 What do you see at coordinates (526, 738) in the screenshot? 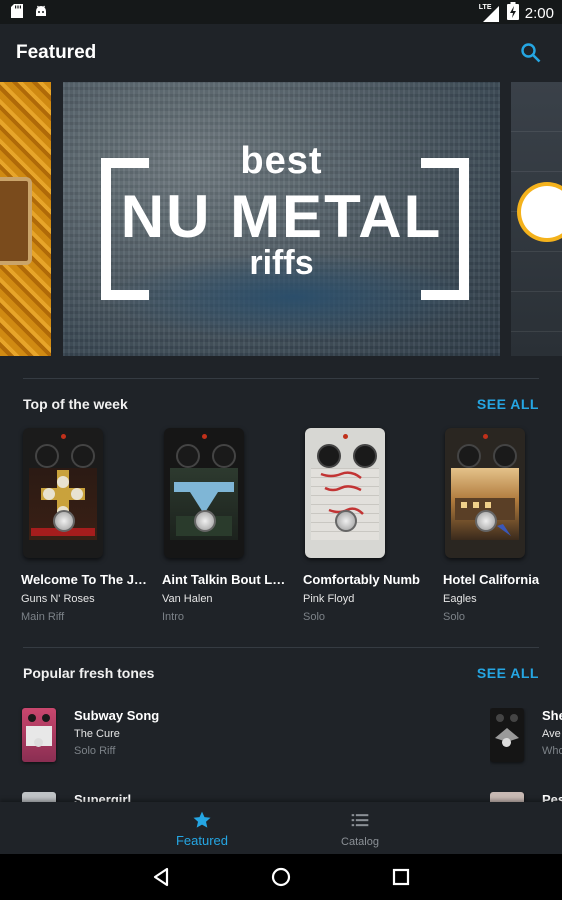
I see `list-item: She Ave Who` at bounding box center [526, 738].